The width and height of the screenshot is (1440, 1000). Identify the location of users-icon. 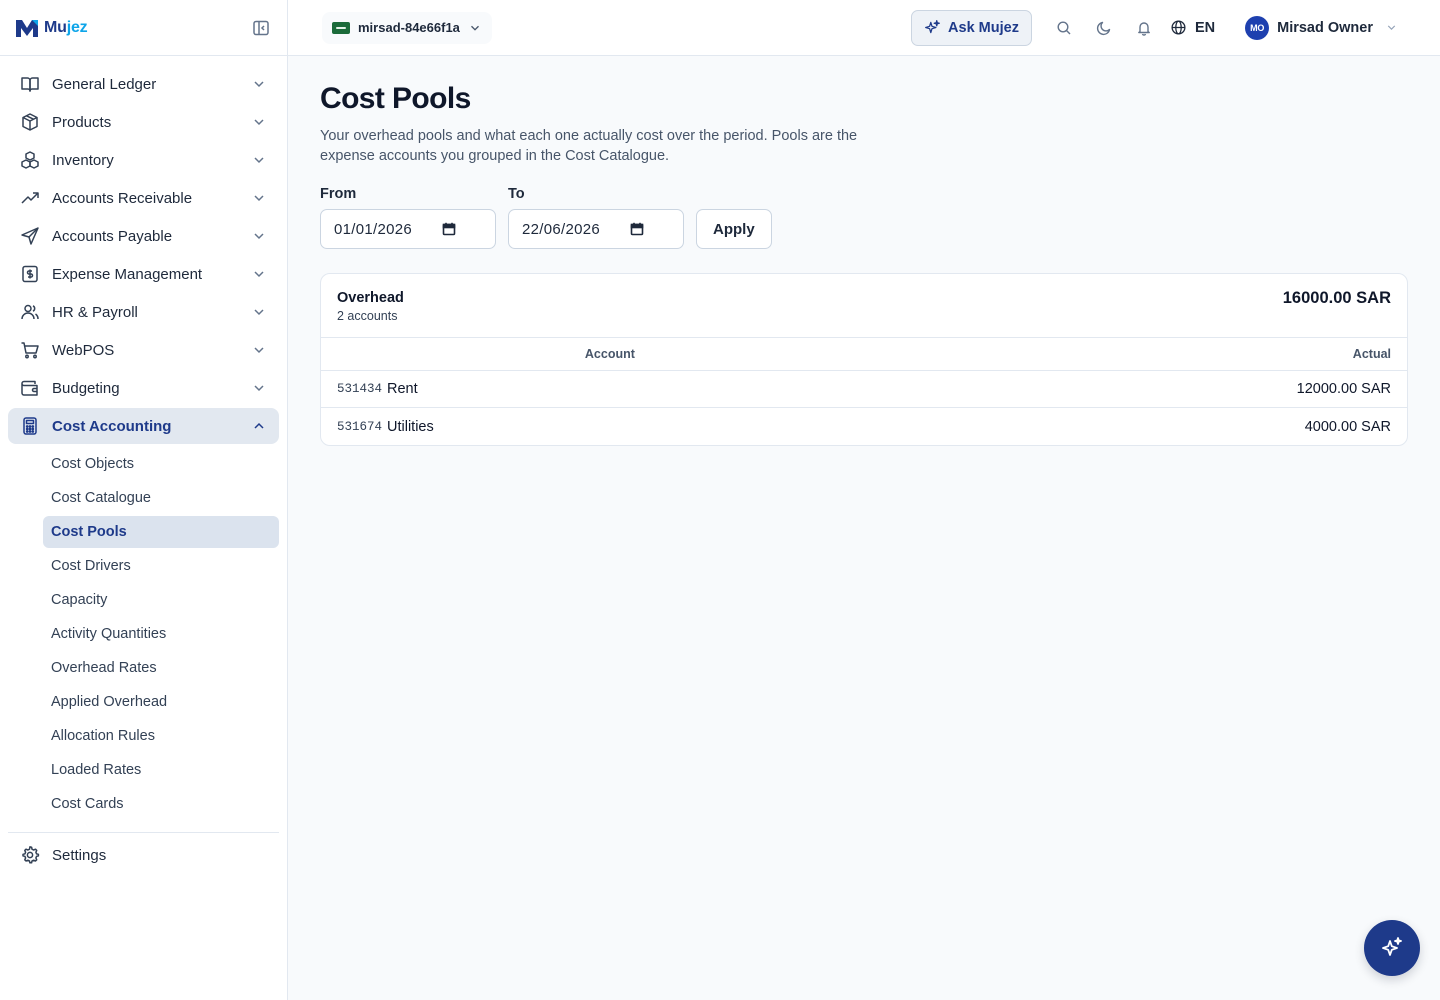
(30, 312).